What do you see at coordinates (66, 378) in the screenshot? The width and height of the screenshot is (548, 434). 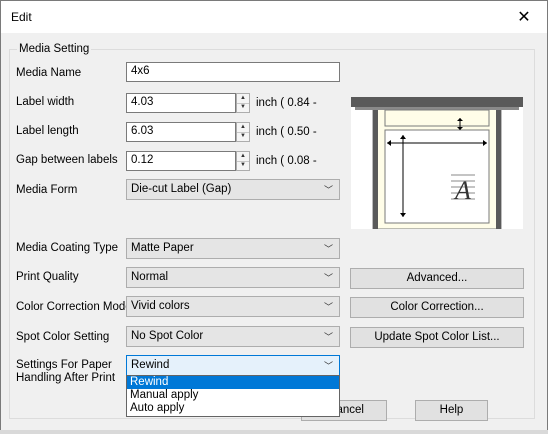 I see `paper-handling-label-line2: Handling After Print` at bounding box center [66, 378].